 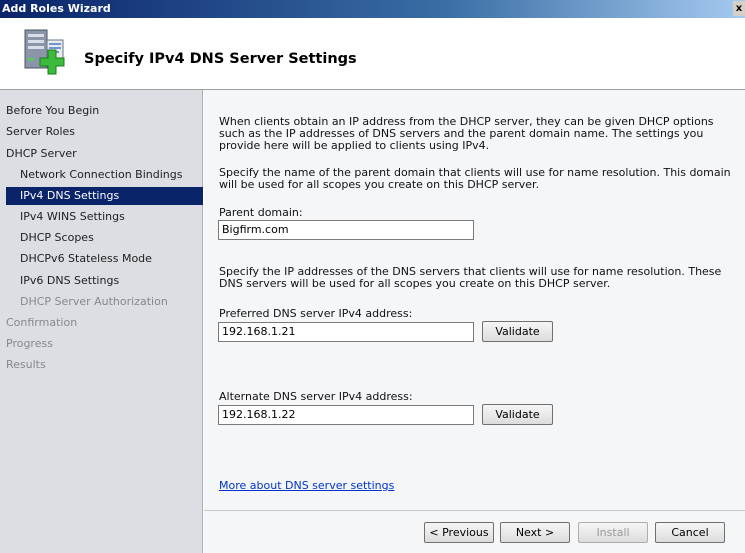 What do you see at coordinates (26, 364) in the screenshot?
I see `sidebar-item-results: Results` at bounding box center [26, 364].